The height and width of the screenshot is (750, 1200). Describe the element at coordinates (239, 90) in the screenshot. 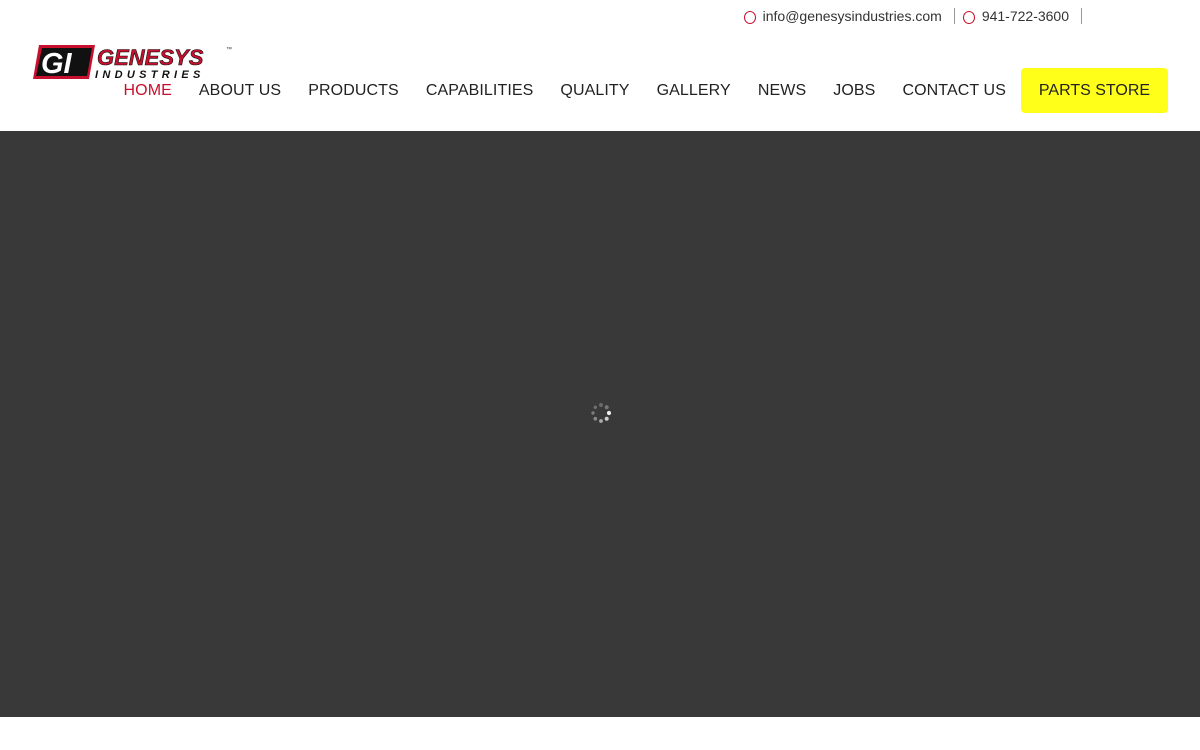

I see `nav-about-us: ABOUT US` at that location.